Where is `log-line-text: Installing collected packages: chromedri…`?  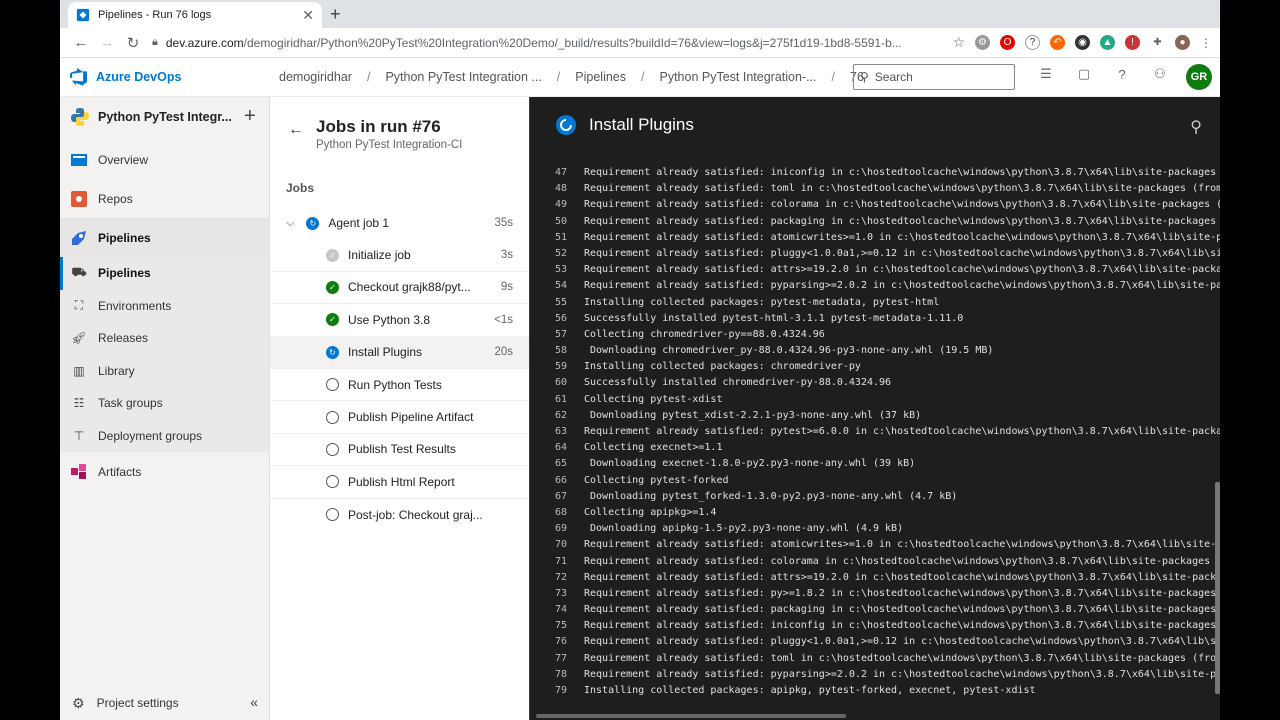 log-line-text: Installing collected packages: chromedri… is located at coordinates (722, 367).